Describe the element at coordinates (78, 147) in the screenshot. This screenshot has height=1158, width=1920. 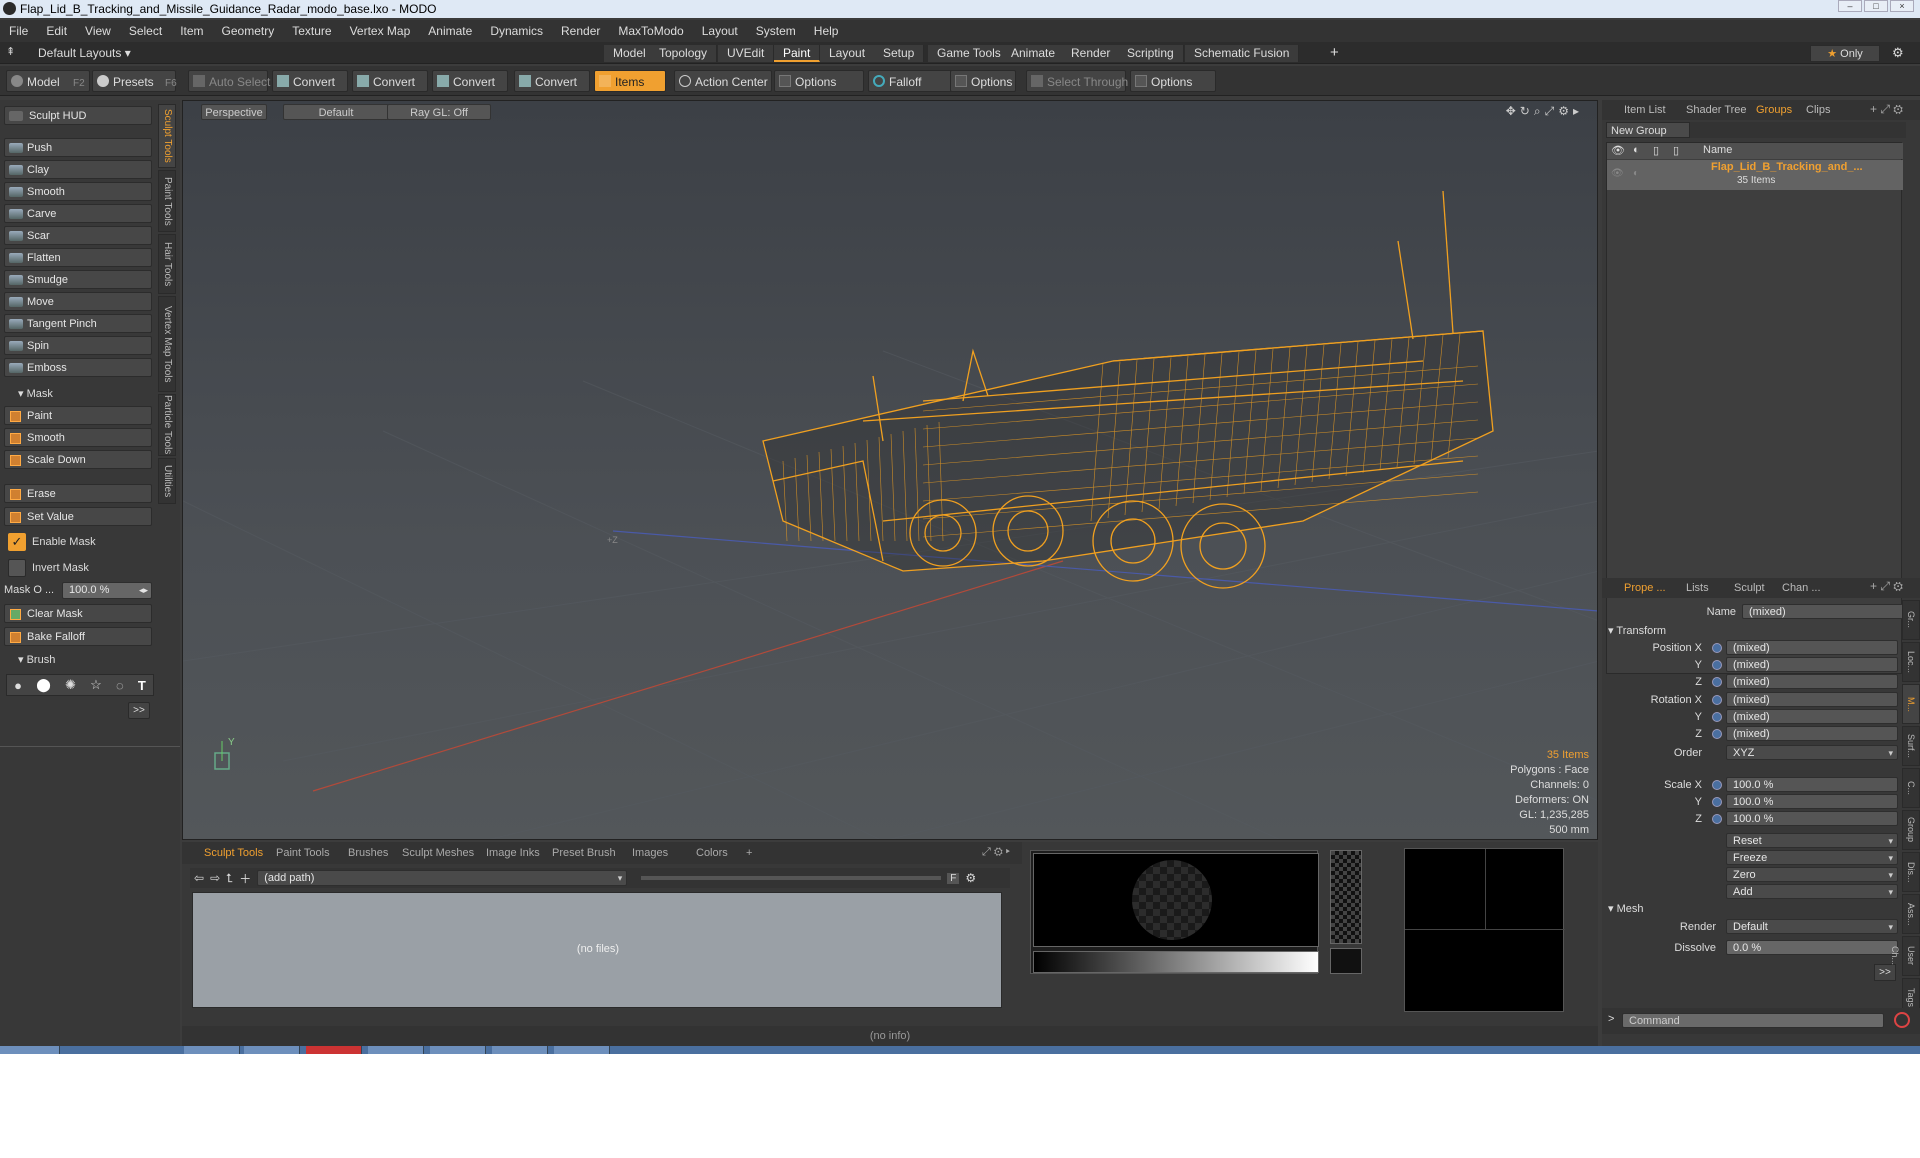
I see `tool-push-button: Push` at that location.